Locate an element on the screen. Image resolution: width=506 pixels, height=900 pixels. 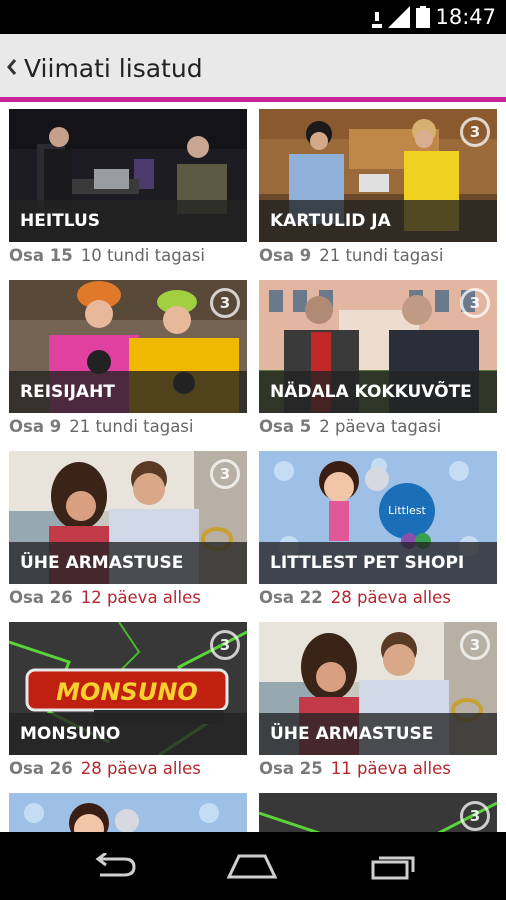
svg-text: MONSUNO is located at coordinates (127, 692).